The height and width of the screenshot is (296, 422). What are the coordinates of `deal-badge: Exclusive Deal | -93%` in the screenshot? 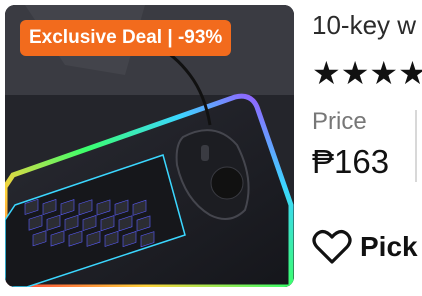 It's located at (126, 38).